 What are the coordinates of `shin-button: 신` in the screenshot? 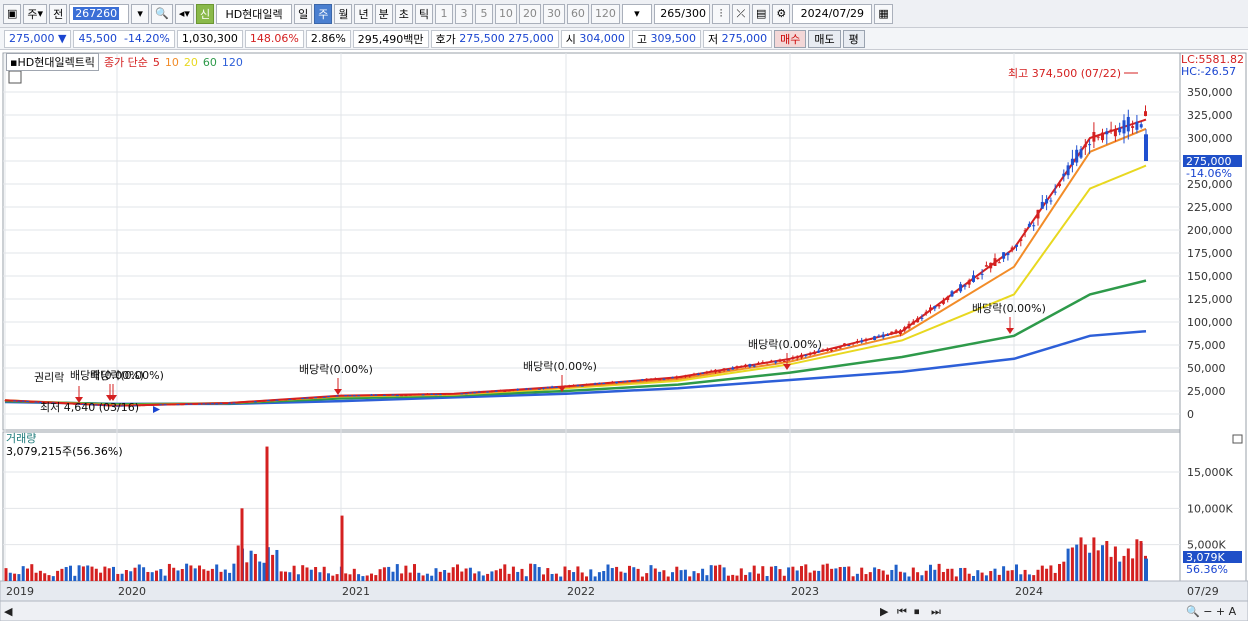 It's located at (205, 13).